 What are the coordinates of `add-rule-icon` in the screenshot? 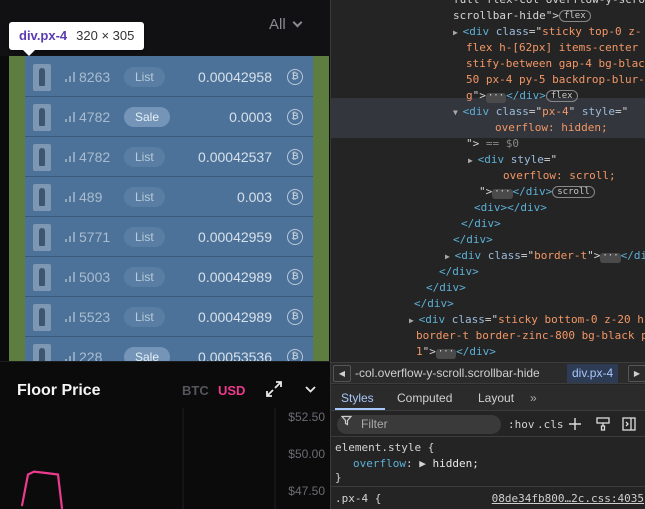 It's located at (575, 424).